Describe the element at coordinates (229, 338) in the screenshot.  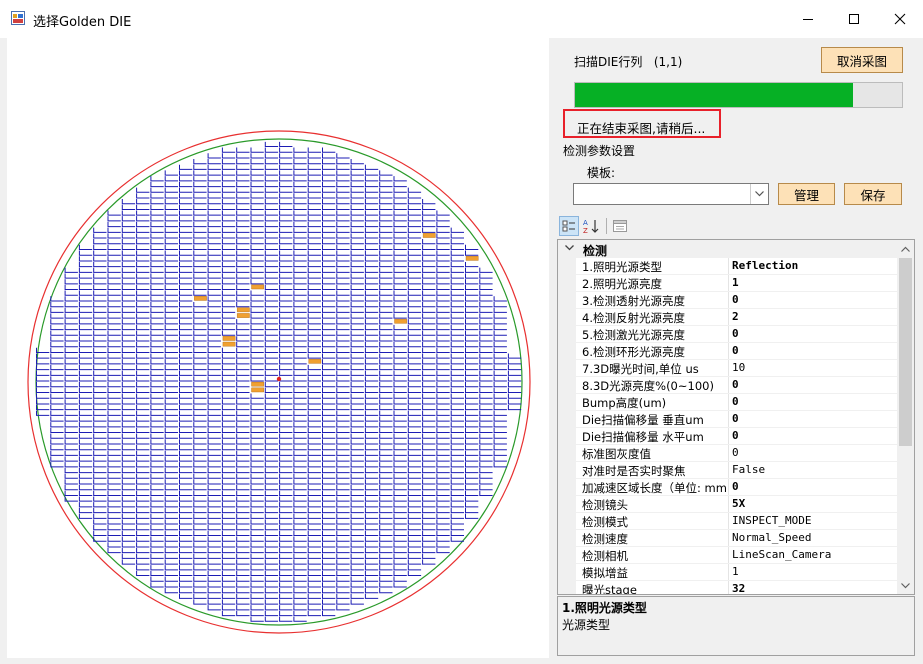
I see `golden-die` at that location.